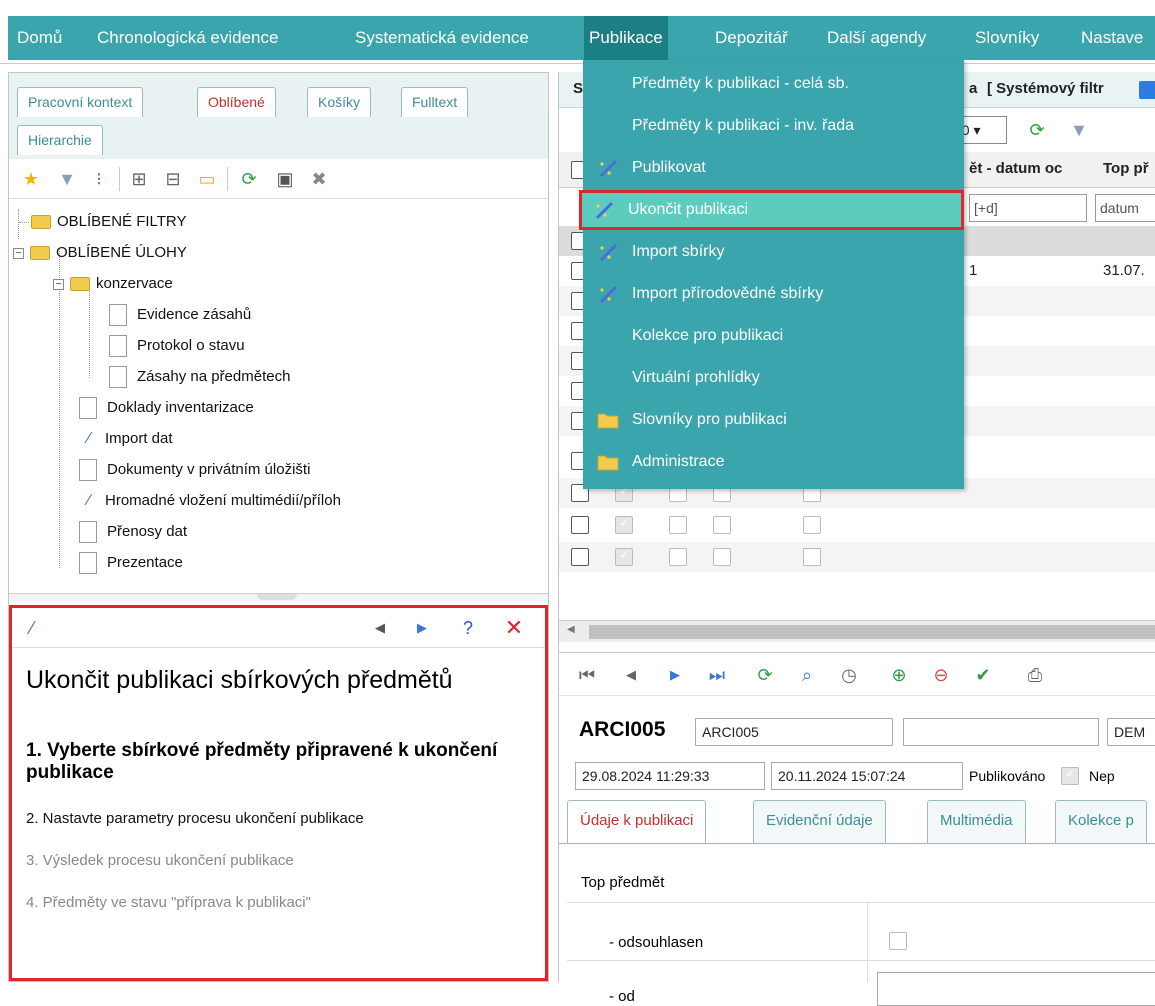 The image size is (1155, 1006). I want to click on menu-item-administration: Administrace, so click(773, 462).